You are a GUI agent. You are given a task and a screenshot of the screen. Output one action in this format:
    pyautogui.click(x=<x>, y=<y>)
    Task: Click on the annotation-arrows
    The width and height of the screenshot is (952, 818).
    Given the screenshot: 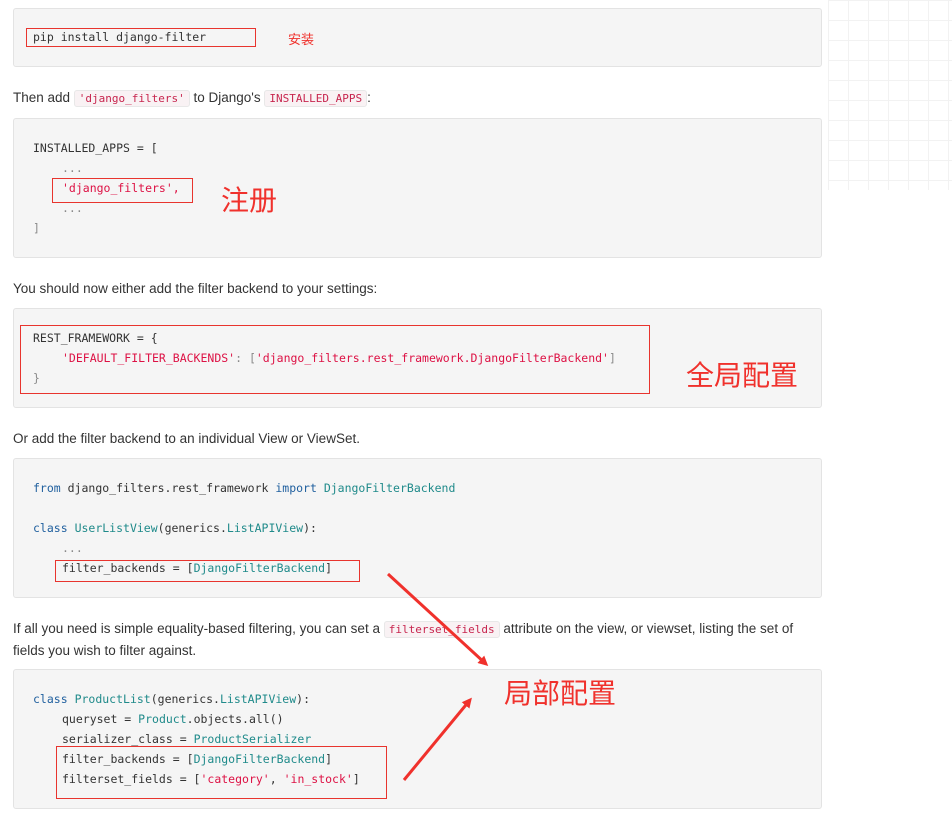 What is the action you would take?
    pyautogui.click(x=437, y=676)
    